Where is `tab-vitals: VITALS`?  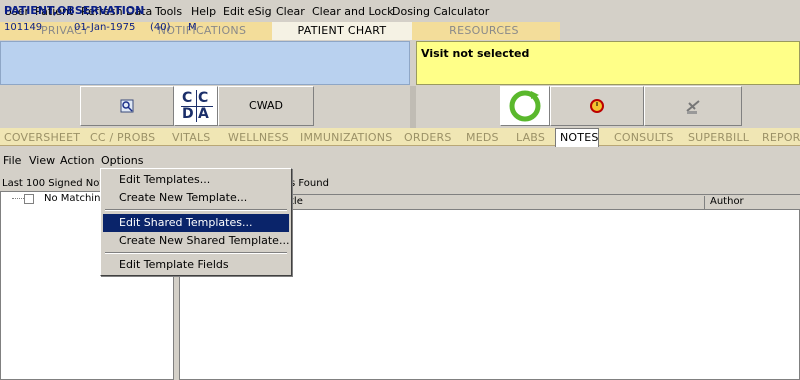 tab-vitals: VITALS is located at coordinates (191, 137).